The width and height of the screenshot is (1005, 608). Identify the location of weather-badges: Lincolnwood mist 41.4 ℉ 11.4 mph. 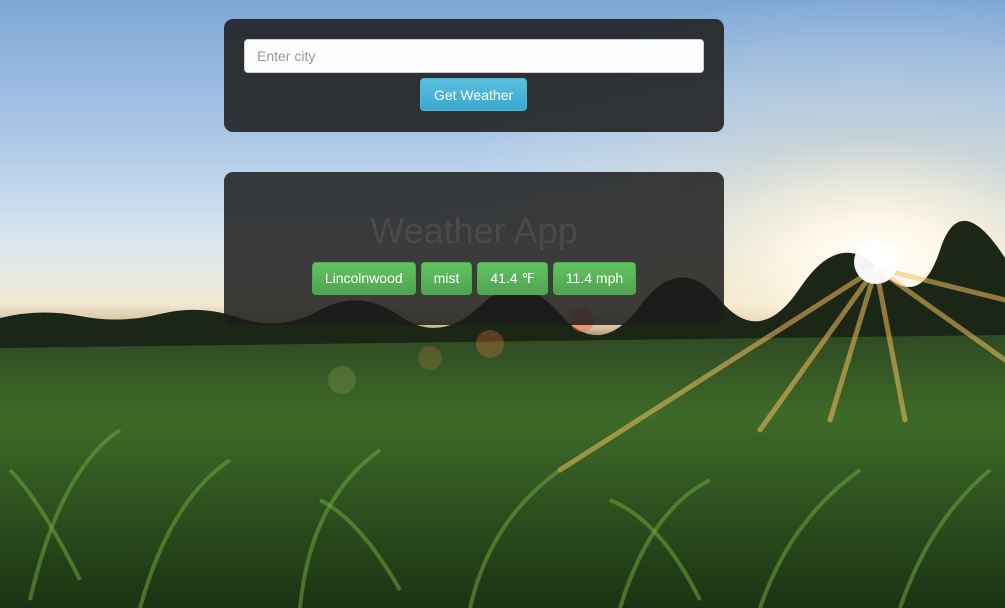
(474, 278).